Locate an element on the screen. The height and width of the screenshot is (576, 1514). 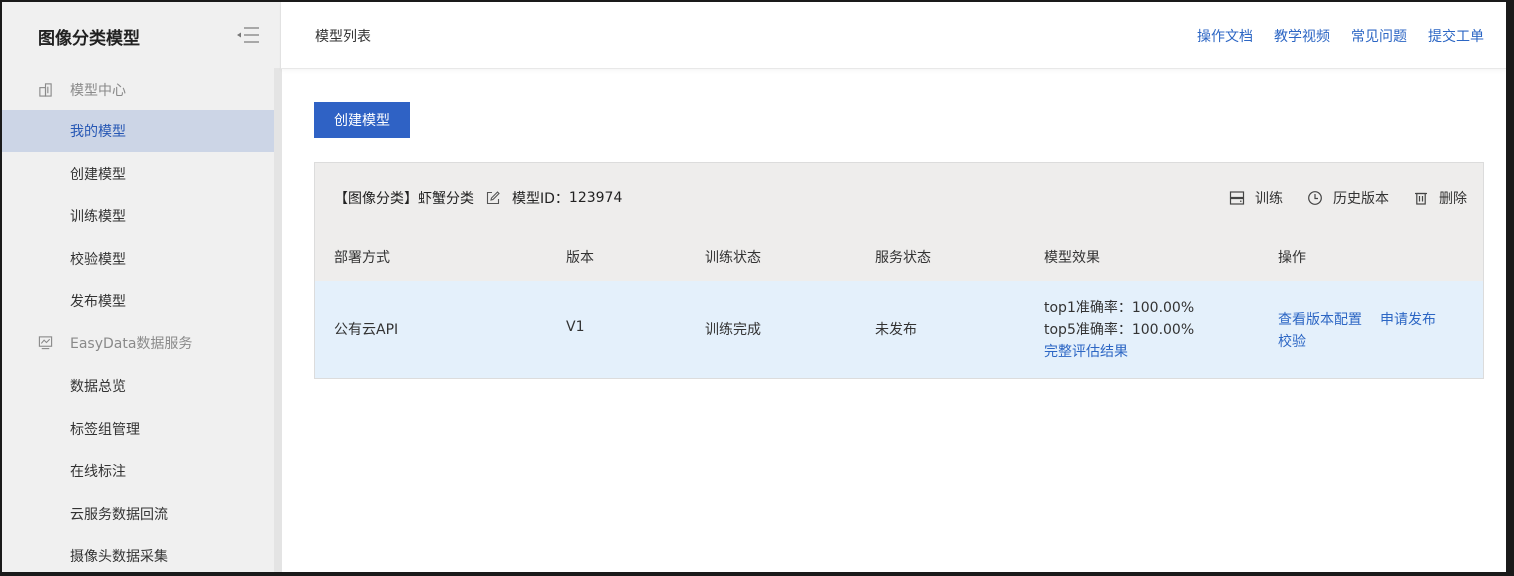
train-action: 训练 is located at coordinates (1256, 198).